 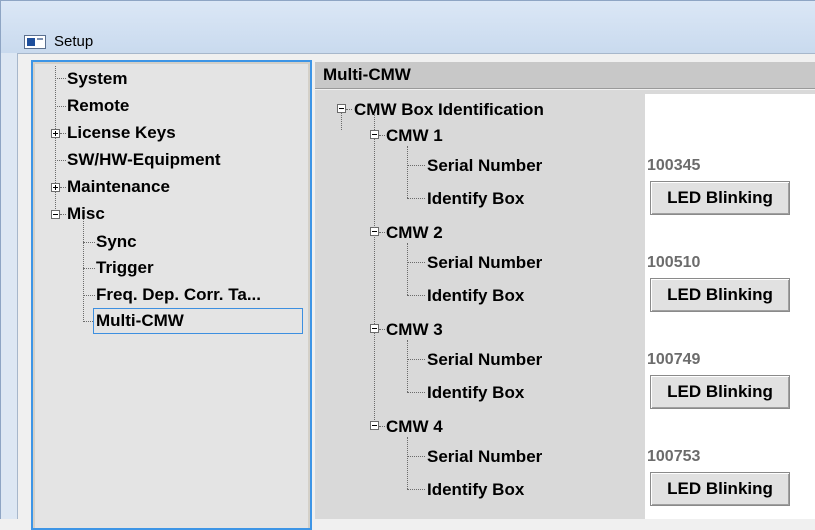 What do you see at coordinates (144, 160) in the screenshot?
I see `tree-item-sw-hw-equipment: SW/HW-Equipment` at bounding box center [144, 160].